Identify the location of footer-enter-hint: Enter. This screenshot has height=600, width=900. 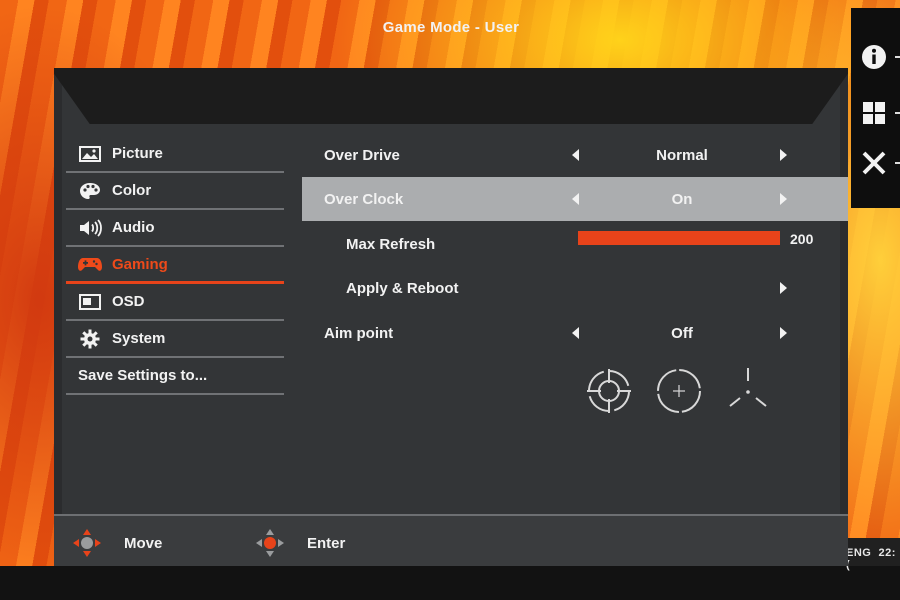
(300, 543).